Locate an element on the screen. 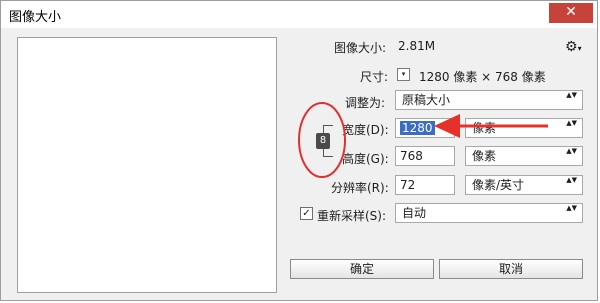  gear-icon: ⚙ is located at coordinates (571, 47).